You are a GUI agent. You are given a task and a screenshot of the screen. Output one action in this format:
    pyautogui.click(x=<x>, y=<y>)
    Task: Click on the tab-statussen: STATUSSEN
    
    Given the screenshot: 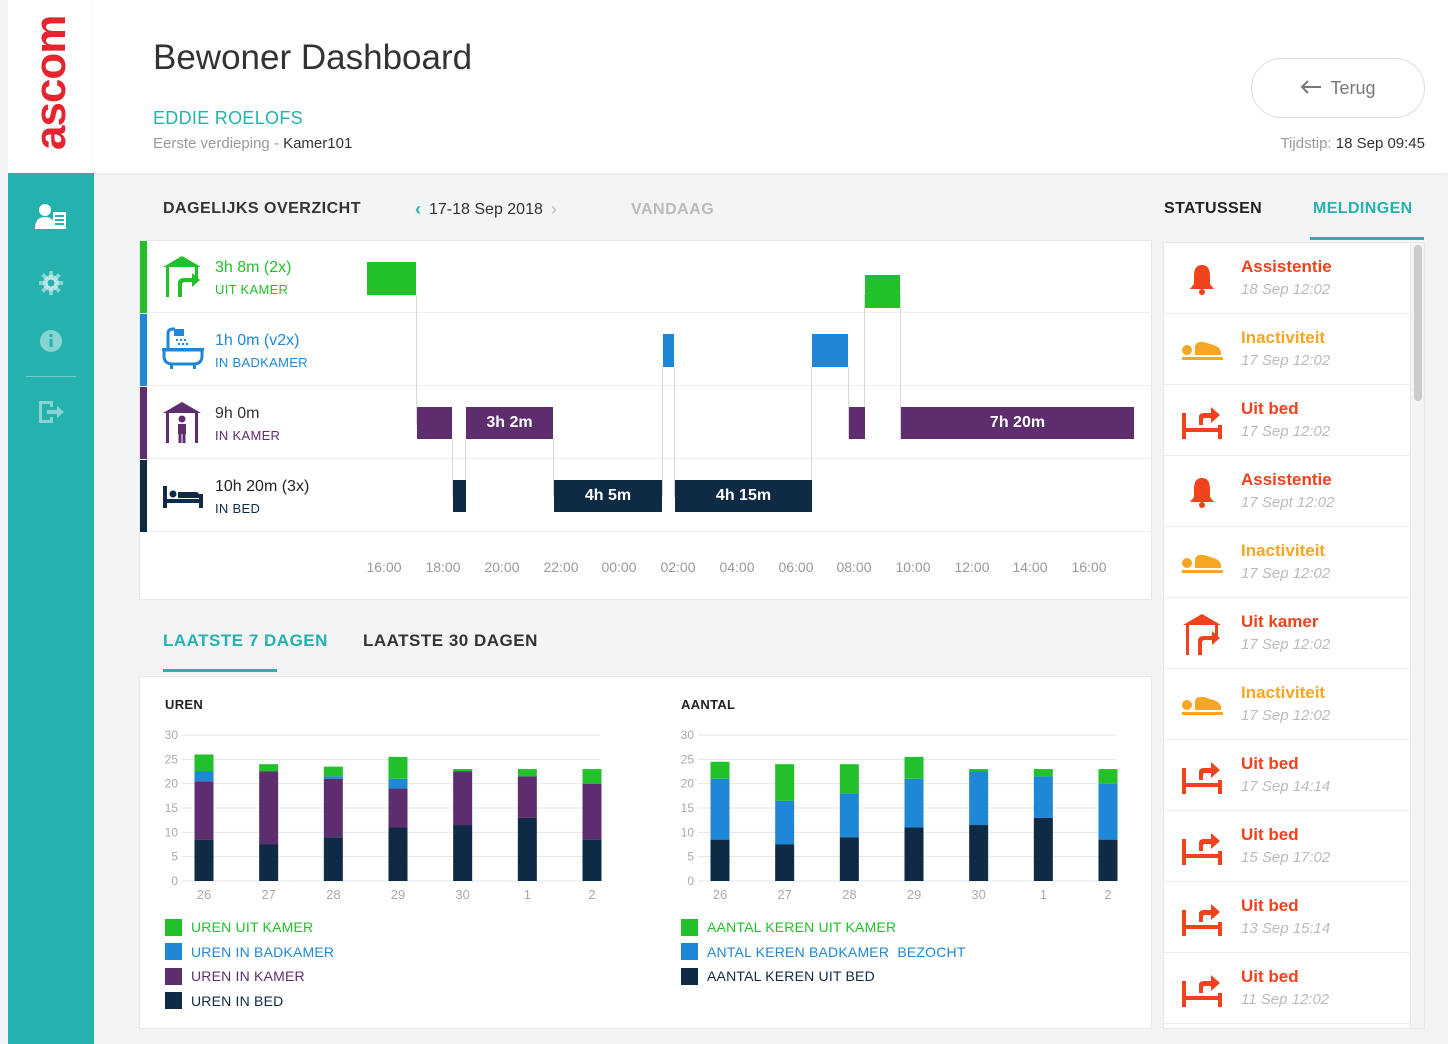 What is the action you would take?
    pyautogui.click(x=1213, y=209)
    